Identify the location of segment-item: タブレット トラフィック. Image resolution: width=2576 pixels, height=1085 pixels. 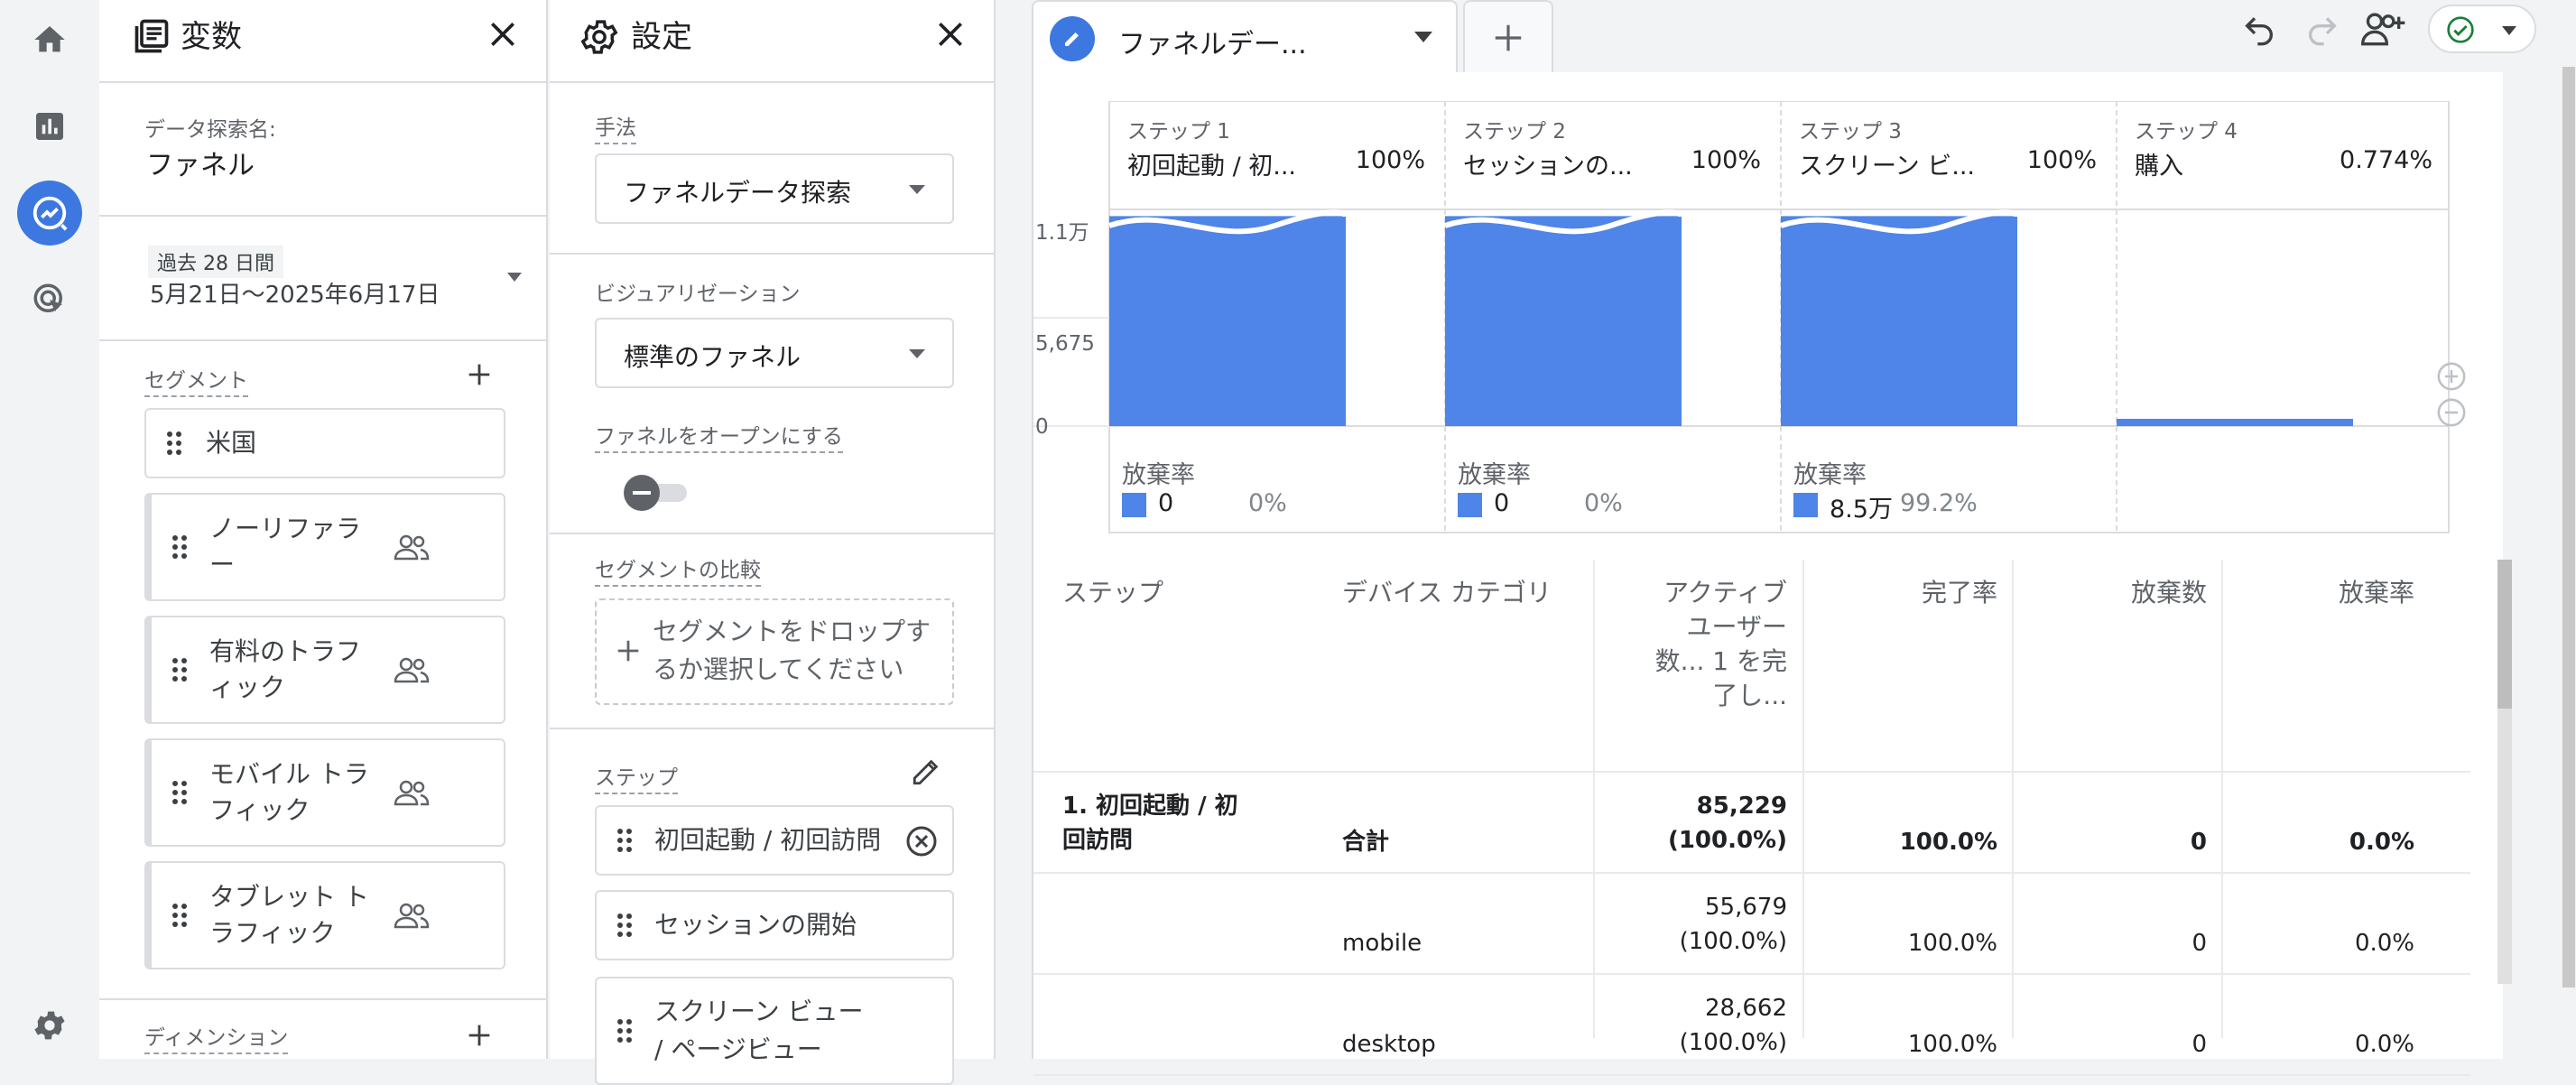
(324, 915).